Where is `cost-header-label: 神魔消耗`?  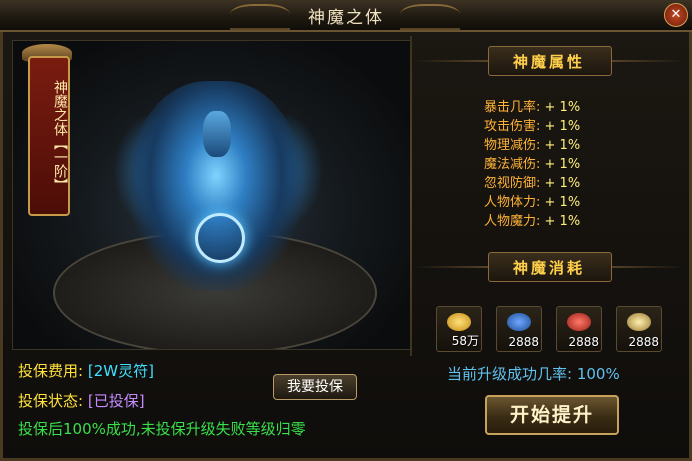
cost-header-label: 神魔消耗 is located at coordinates (548, 268).